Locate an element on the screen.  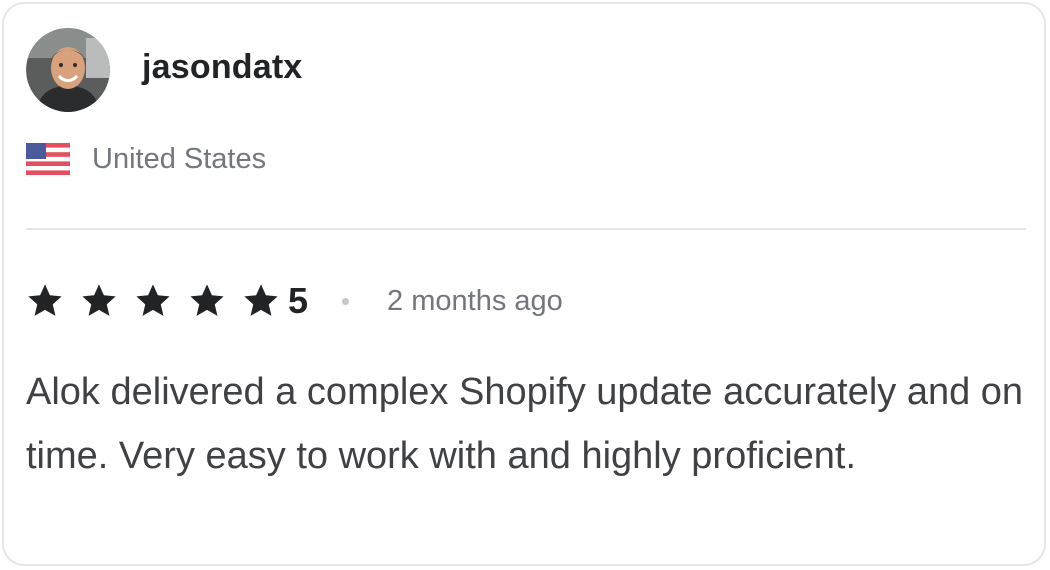
us-flag-icon is located at coordinates (48, 159).